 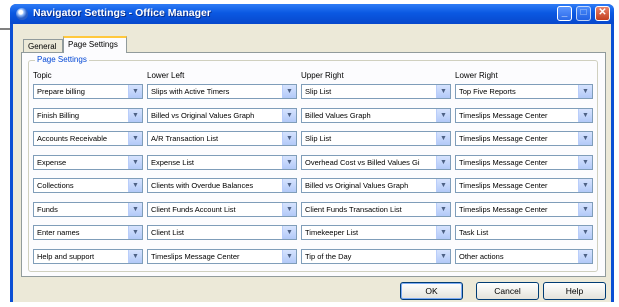 I want to click on select-value: Accounts Receivable, so click(x=72, y=138).